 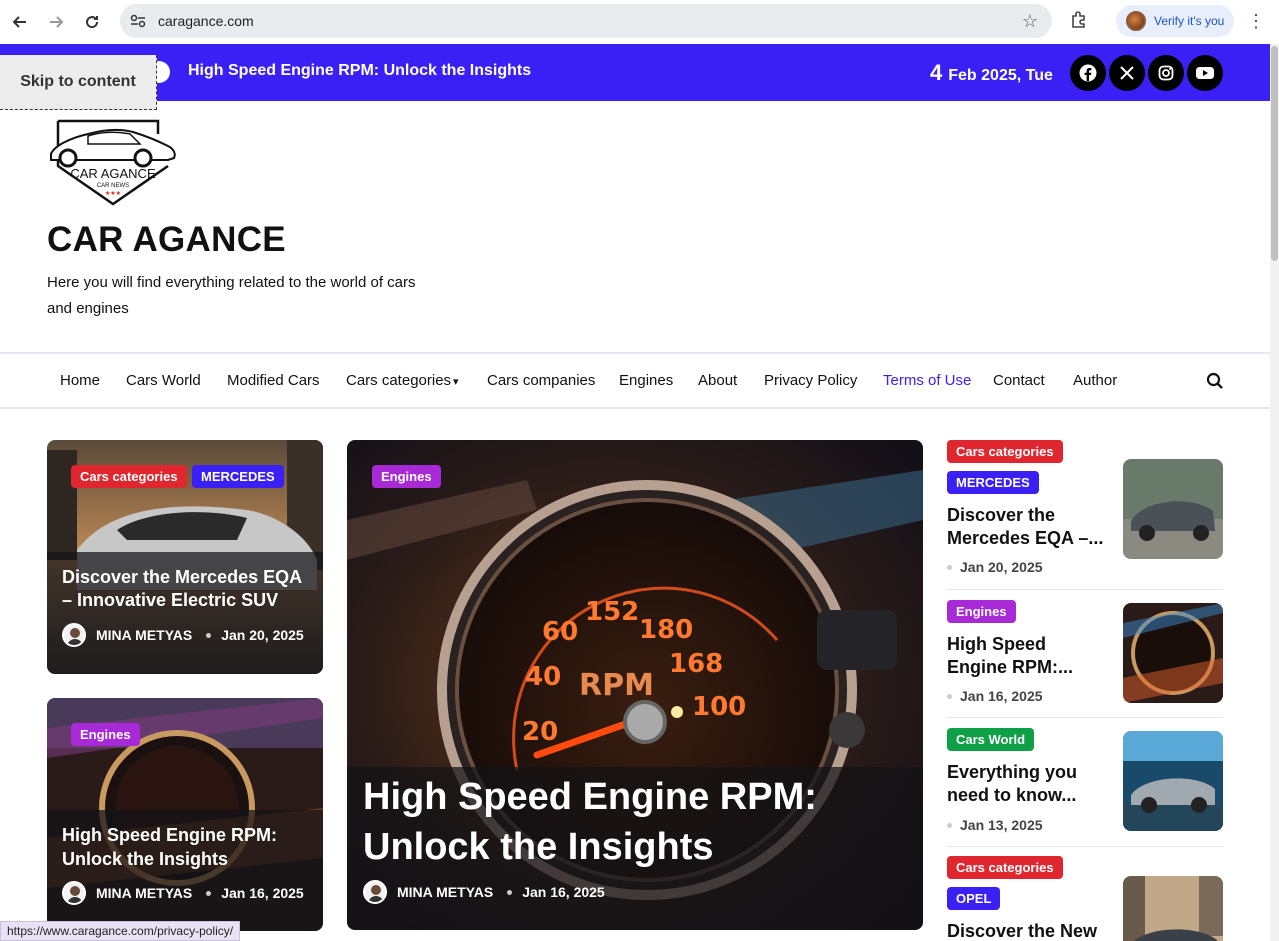 I want to click on post-date-text: Jan 20, 2025, so click(x=1001, y=567).